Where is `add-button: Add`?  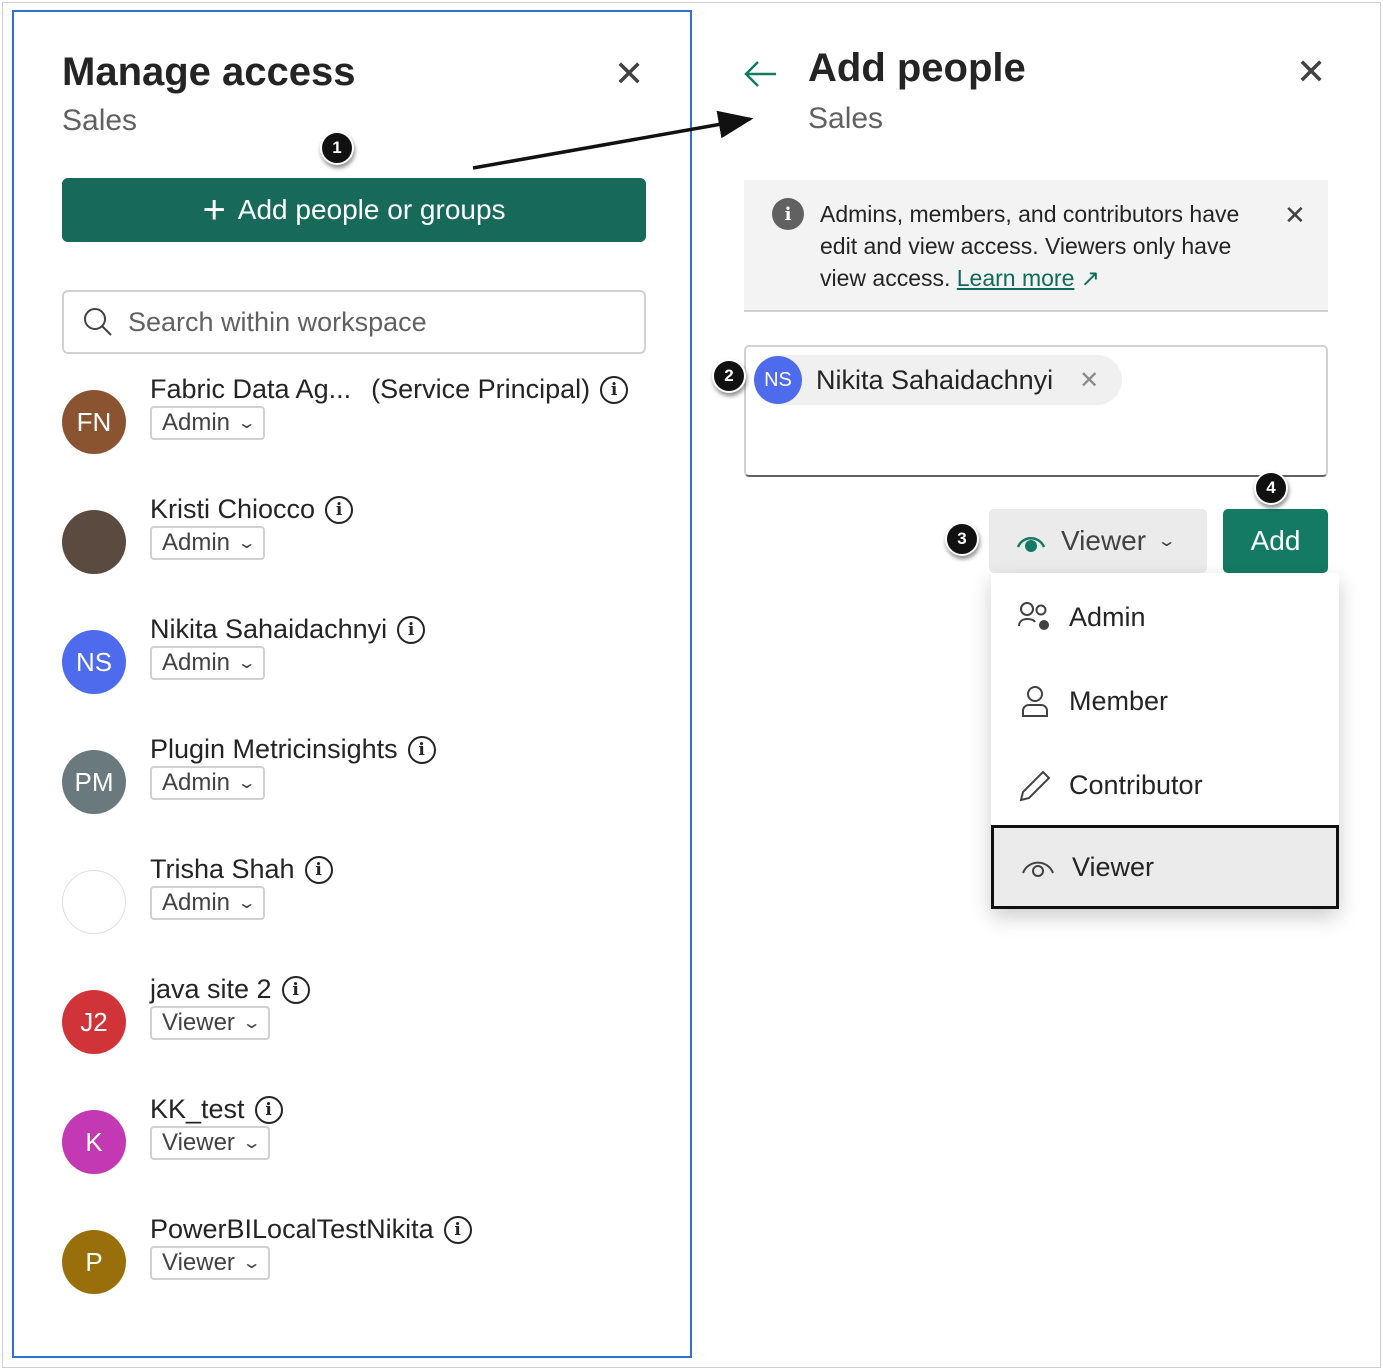
add-button: Add is located at coordinates (1275, 541).